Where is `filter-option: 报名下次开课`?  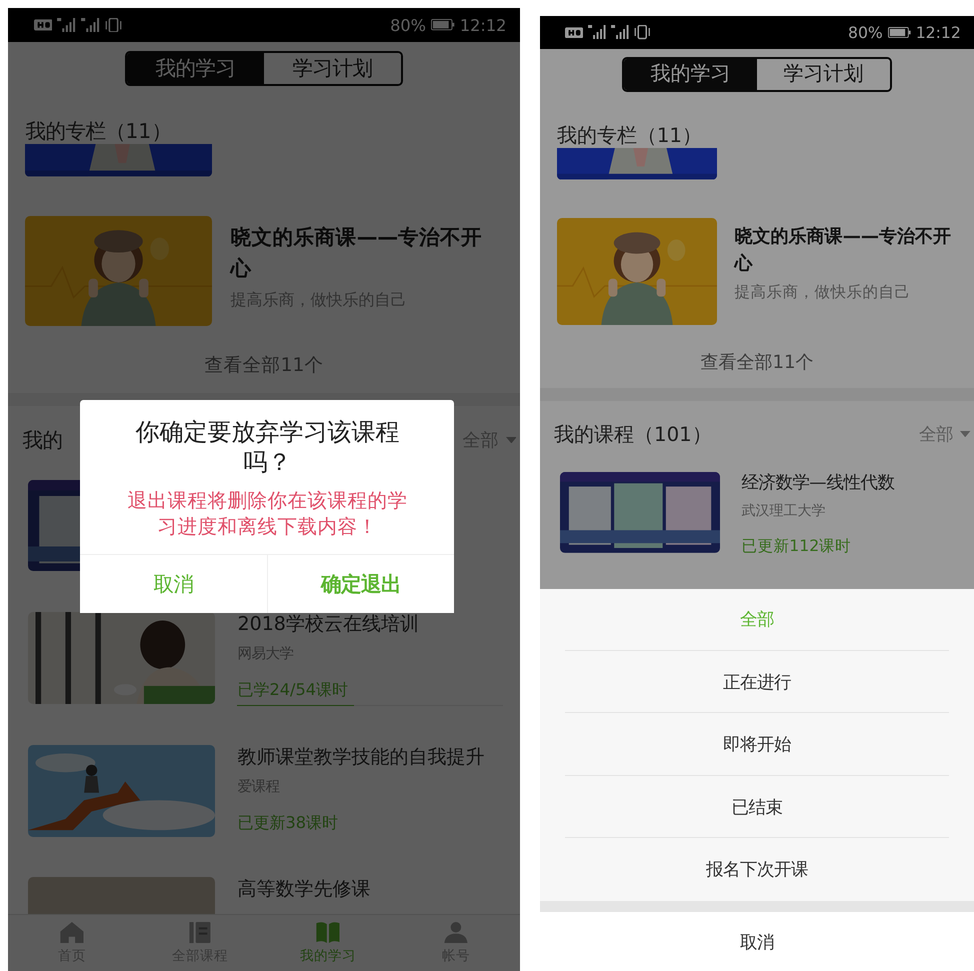
filter-option: 报名下次开课 is located at coordinates (757, 869).